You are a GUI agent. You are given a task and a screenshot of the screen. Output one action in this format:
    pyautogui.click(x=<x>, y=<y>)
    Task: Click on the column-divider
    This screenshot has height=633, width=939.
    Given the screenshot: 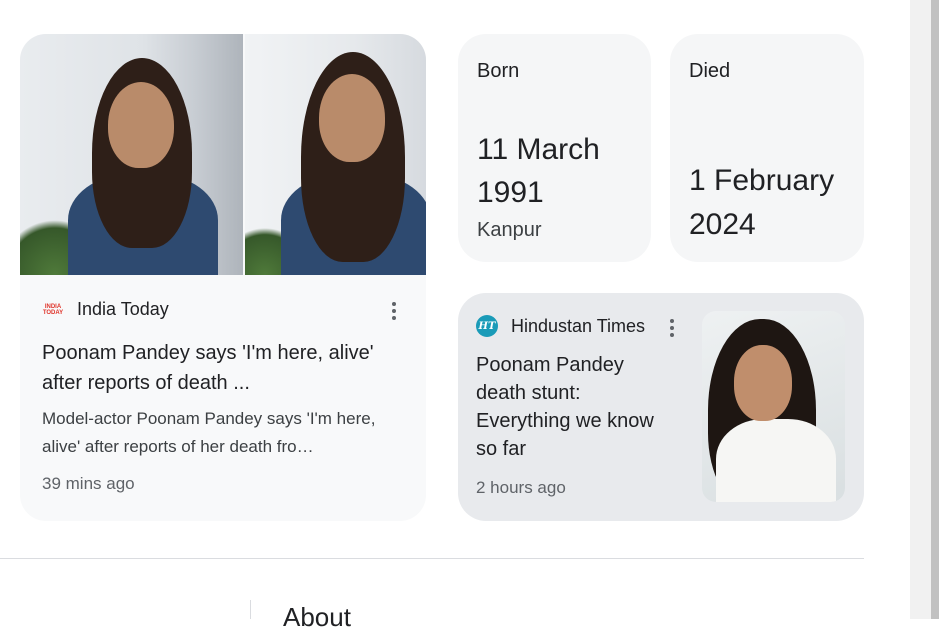 What is the action you would take?
    pyautogui.click(x=250, y=609)
    